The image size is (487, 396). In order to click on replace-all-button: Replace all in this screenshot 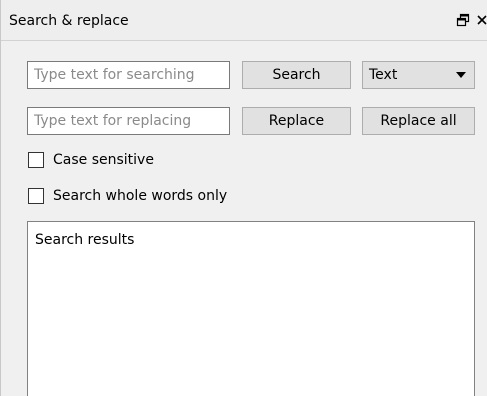, I will do `click(418, 121)`.